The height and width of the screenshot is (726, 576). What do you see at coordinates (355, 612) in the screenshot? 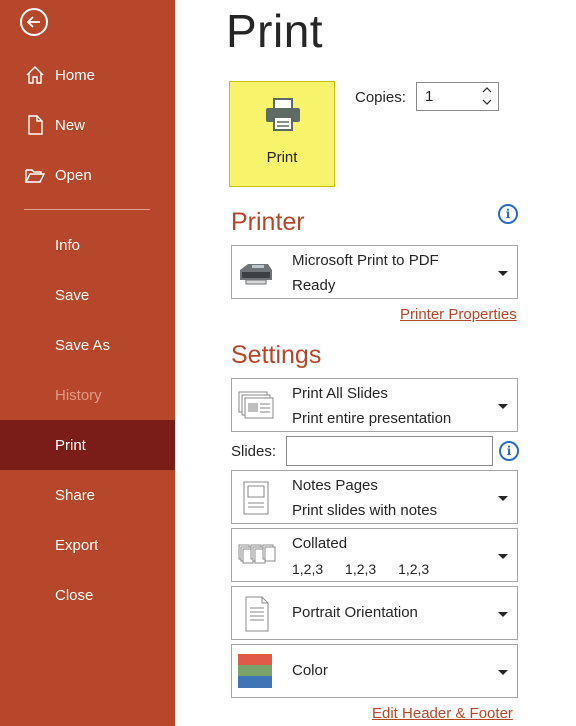
I see `orientation-title: Portrait Orientation` at bounding box center [355, 612].